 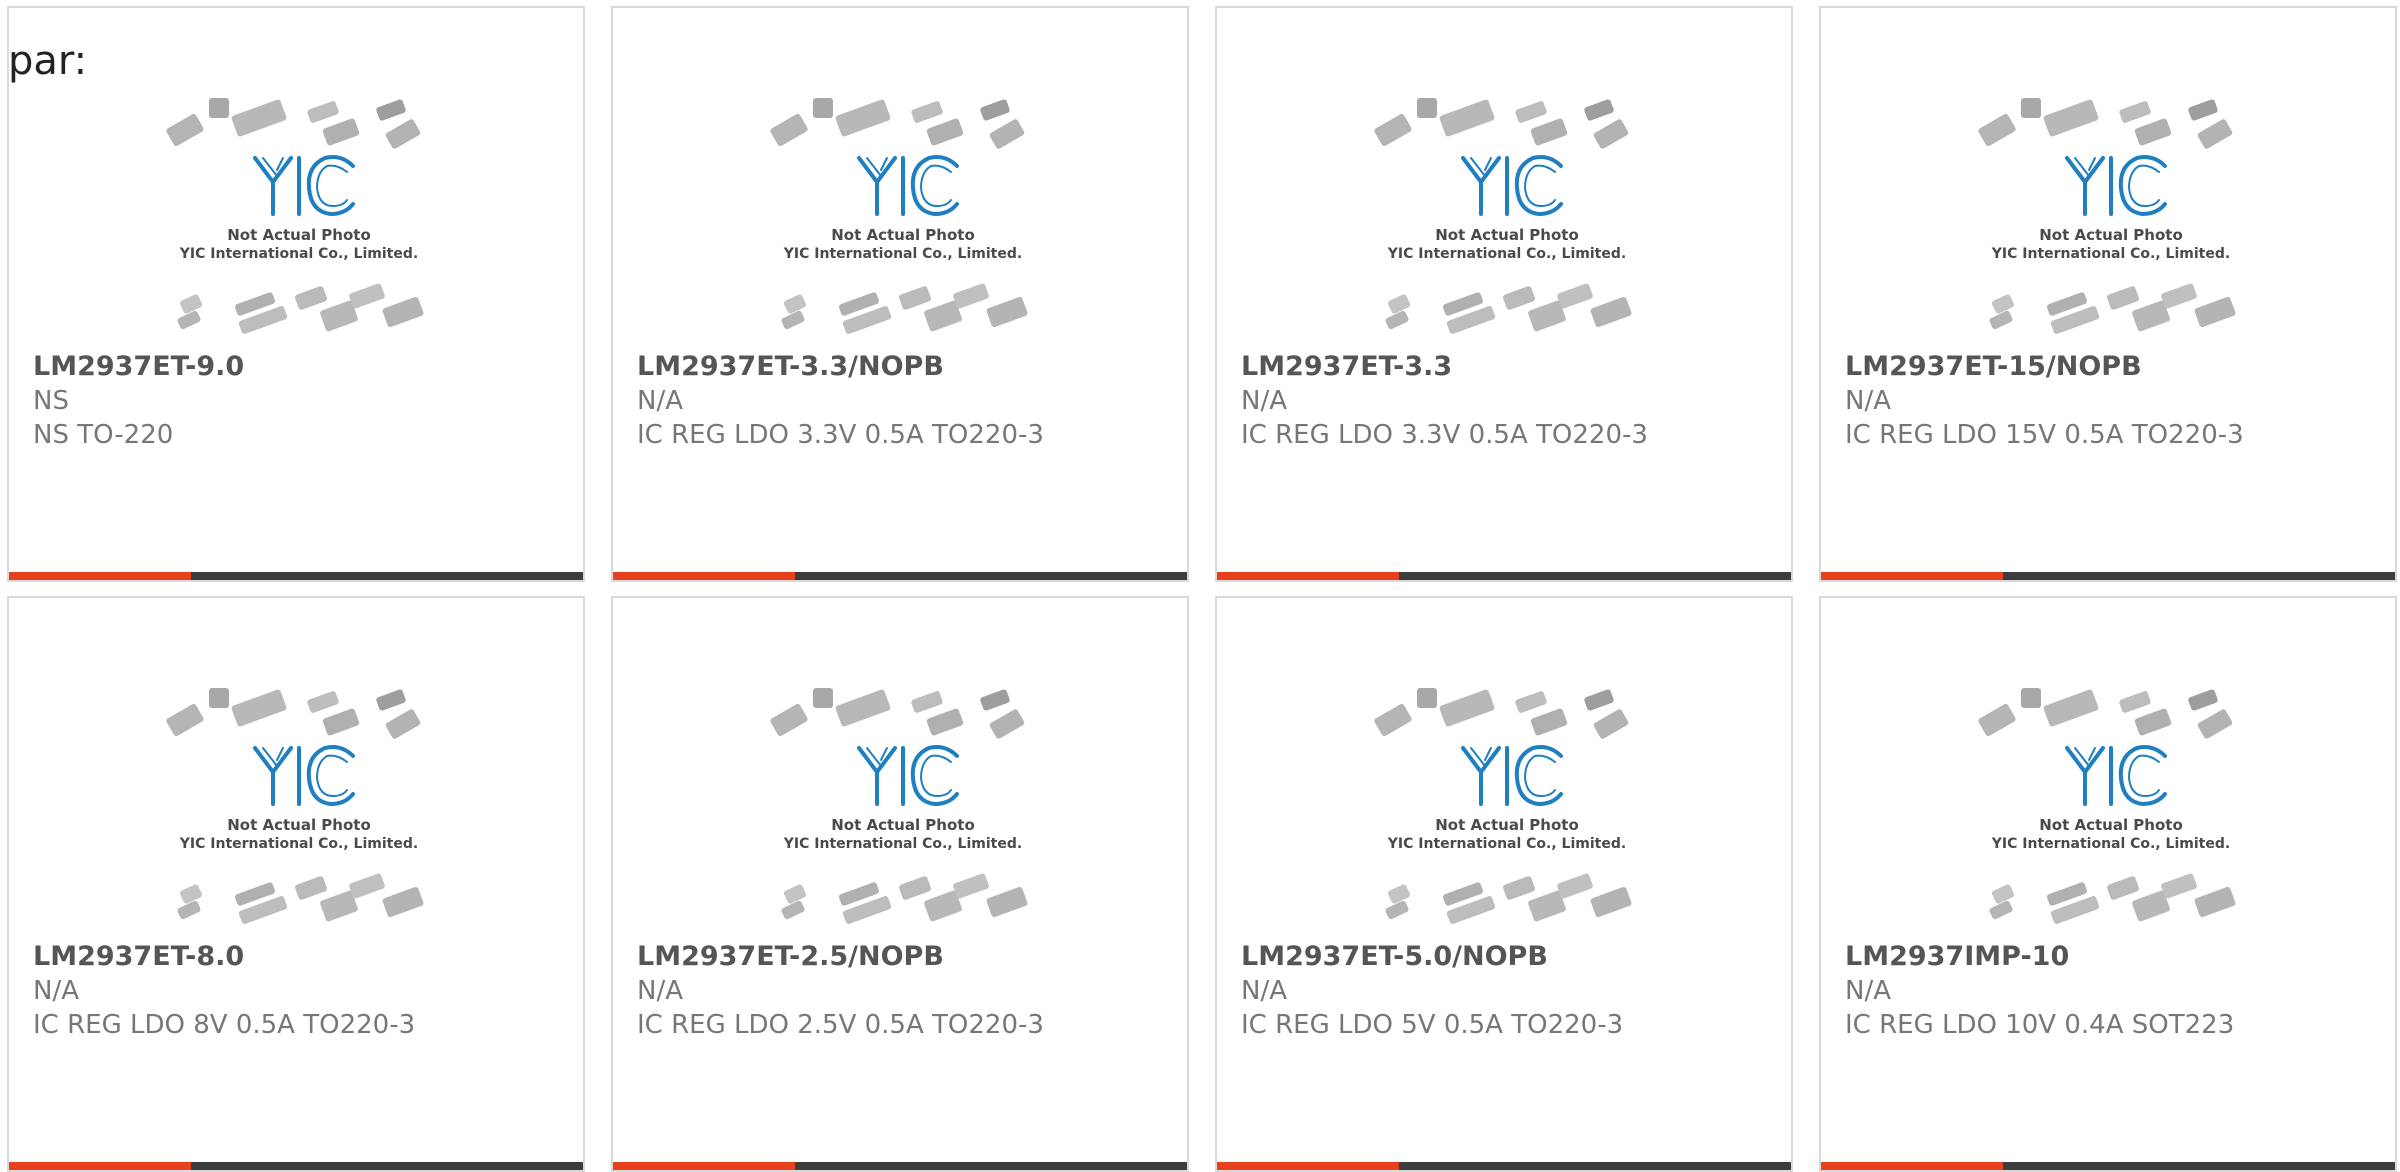 What do you see at coordinates (300, 367) in the screenshot?
I see `product-part-number: LM2937ET-9.0` at bounding box center [300, 367].